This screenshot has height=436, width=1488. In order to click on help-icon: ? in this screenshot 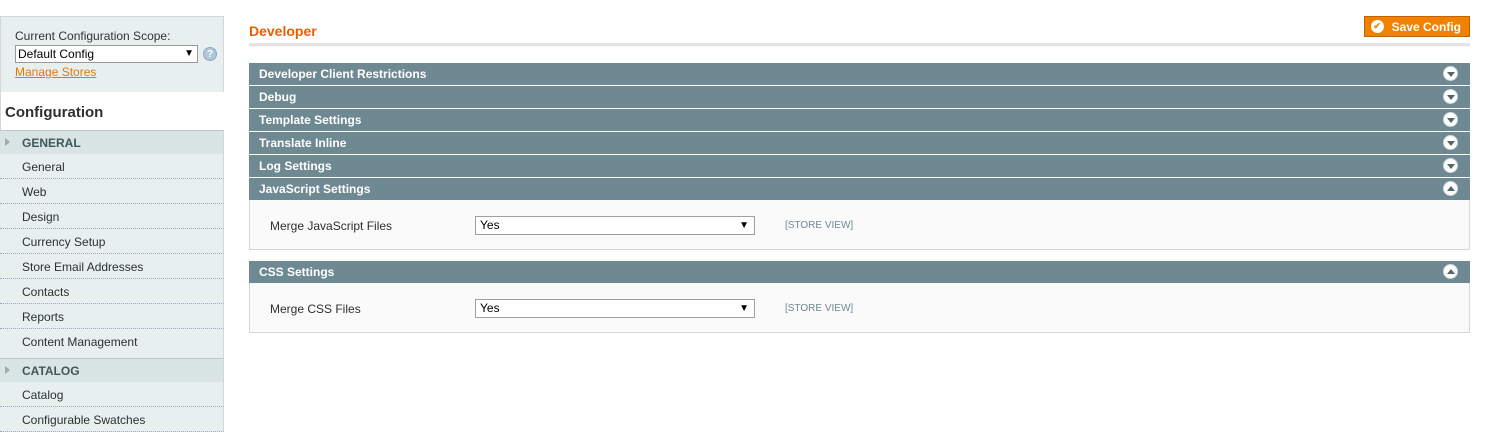, I will do `click(210, 54)`.